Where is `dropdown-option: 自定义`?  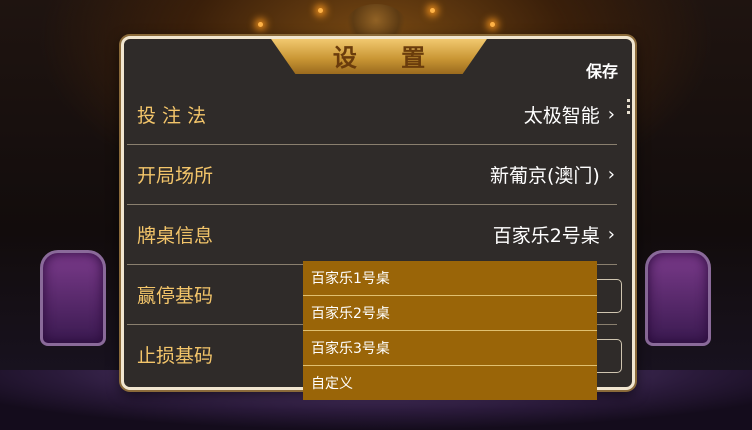
dropdown-option: 自定义 is located at coordinates (450, 383).